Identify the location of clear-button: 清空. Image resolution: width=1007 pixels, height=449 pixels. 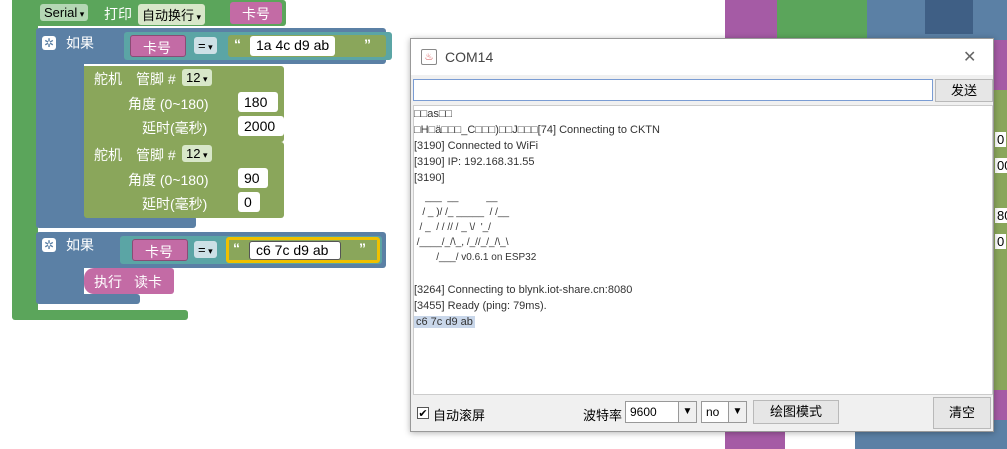
(962, 413).